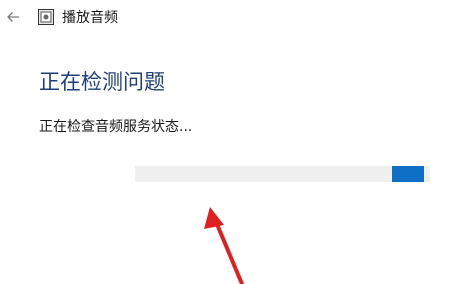 The width and height of the screenshot is (450, 284). What do you see at coordinates (224, 245) in the screenshot?
I see `red-arrow-icon` at bounding box center [224, 245].